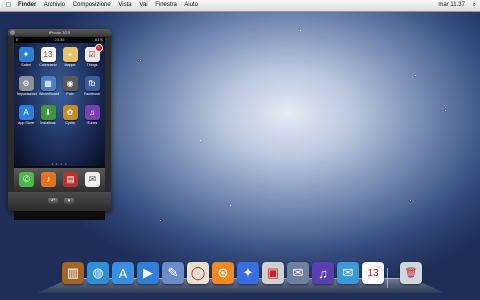 The width and height of the screenshot is (480, 300). I want to click on app-icon: ⌖, so click(70, 54).